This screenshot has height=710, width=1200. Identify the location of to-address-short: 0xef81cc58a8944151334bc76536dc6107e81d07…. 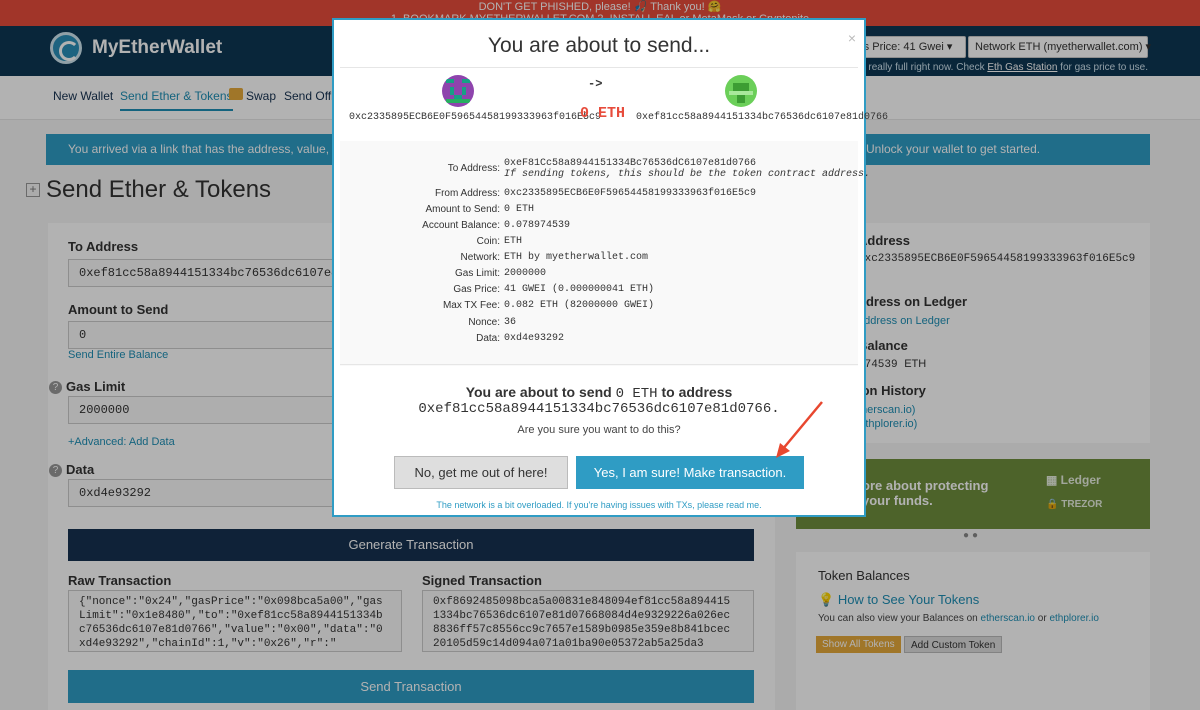
(762, 117).